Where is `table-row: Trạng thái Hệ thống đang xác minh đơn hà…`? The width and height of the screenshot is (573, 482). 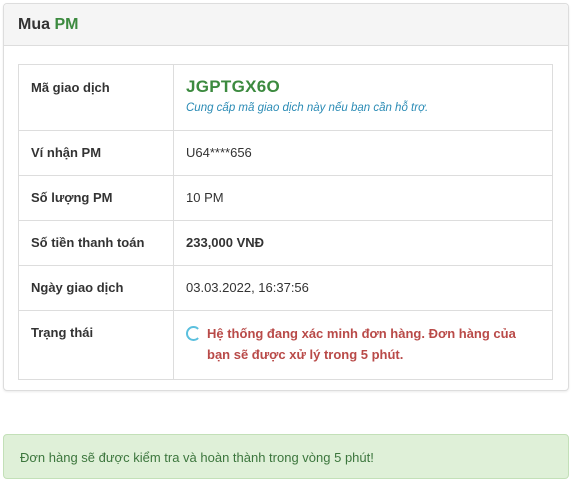
table-row: Trạng thái Hệ thống đang xác minh đơn hà… is located at coordinates (285, 345).